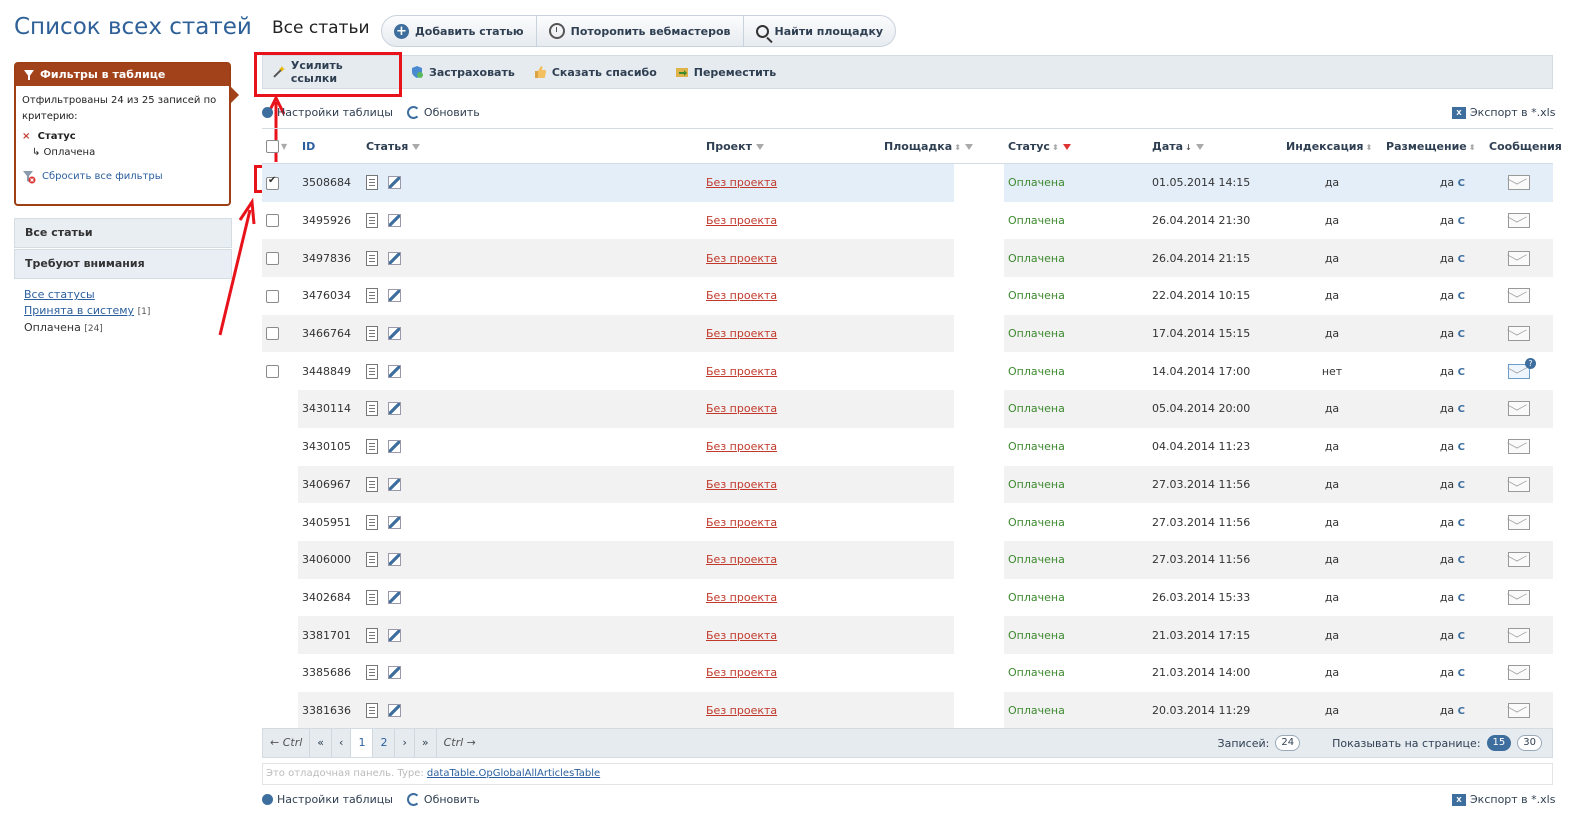  I want to click on remove-criterion-icon: ×, so click(26, 136).